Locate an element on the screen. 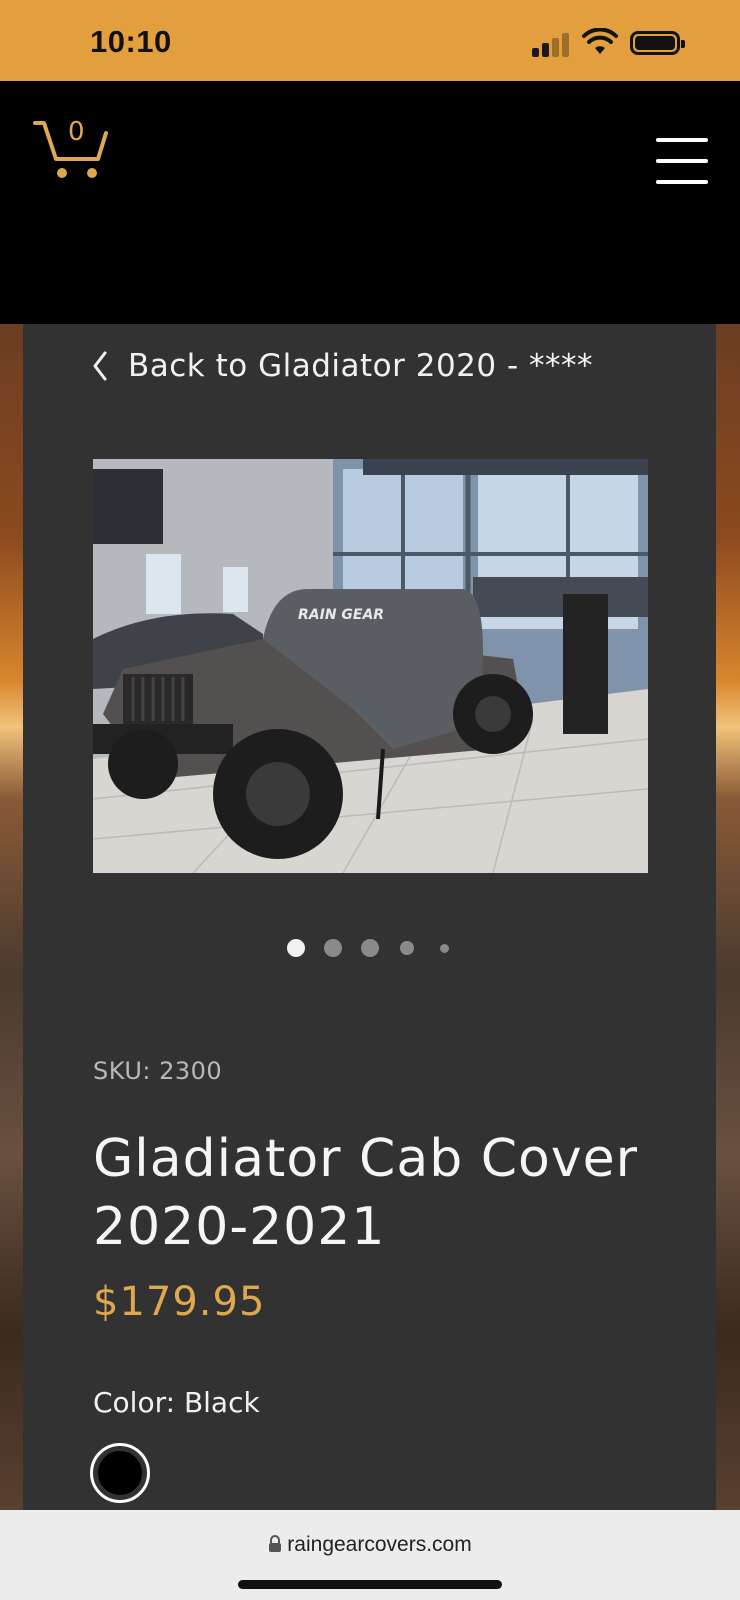  url-text: raingearcovers.com is located at coordinates (379, 1544).